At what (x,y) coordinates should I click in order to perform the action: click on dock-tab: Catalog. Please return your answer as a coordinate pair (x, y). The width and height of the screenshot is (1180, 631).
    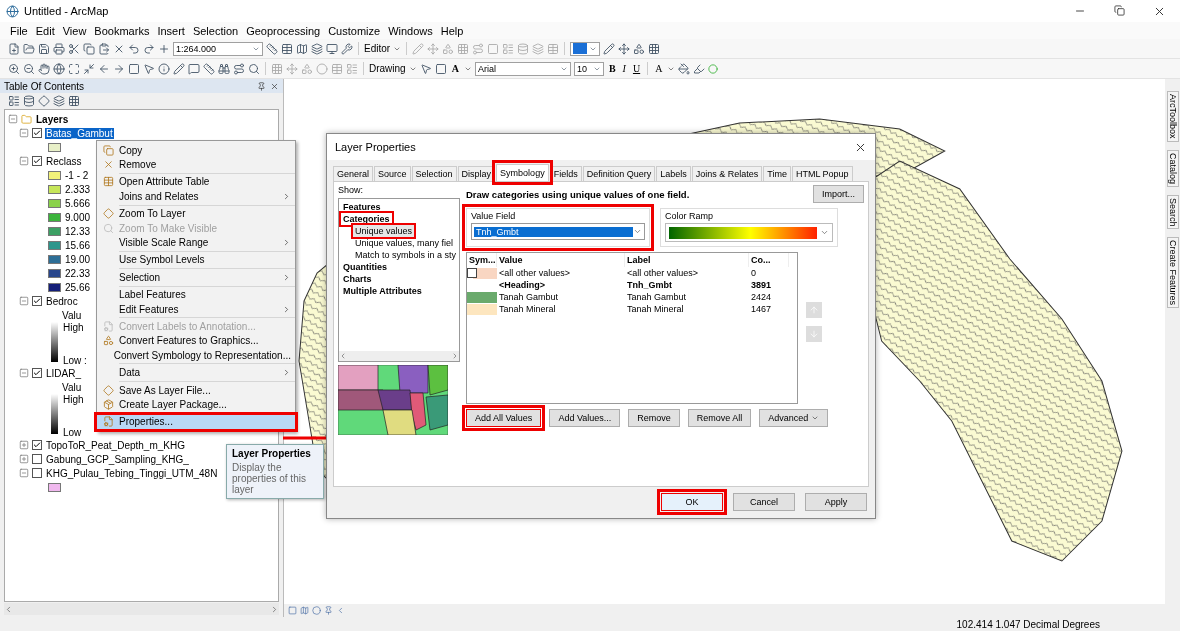
    Looking at the image, I should click on (1172, 168).